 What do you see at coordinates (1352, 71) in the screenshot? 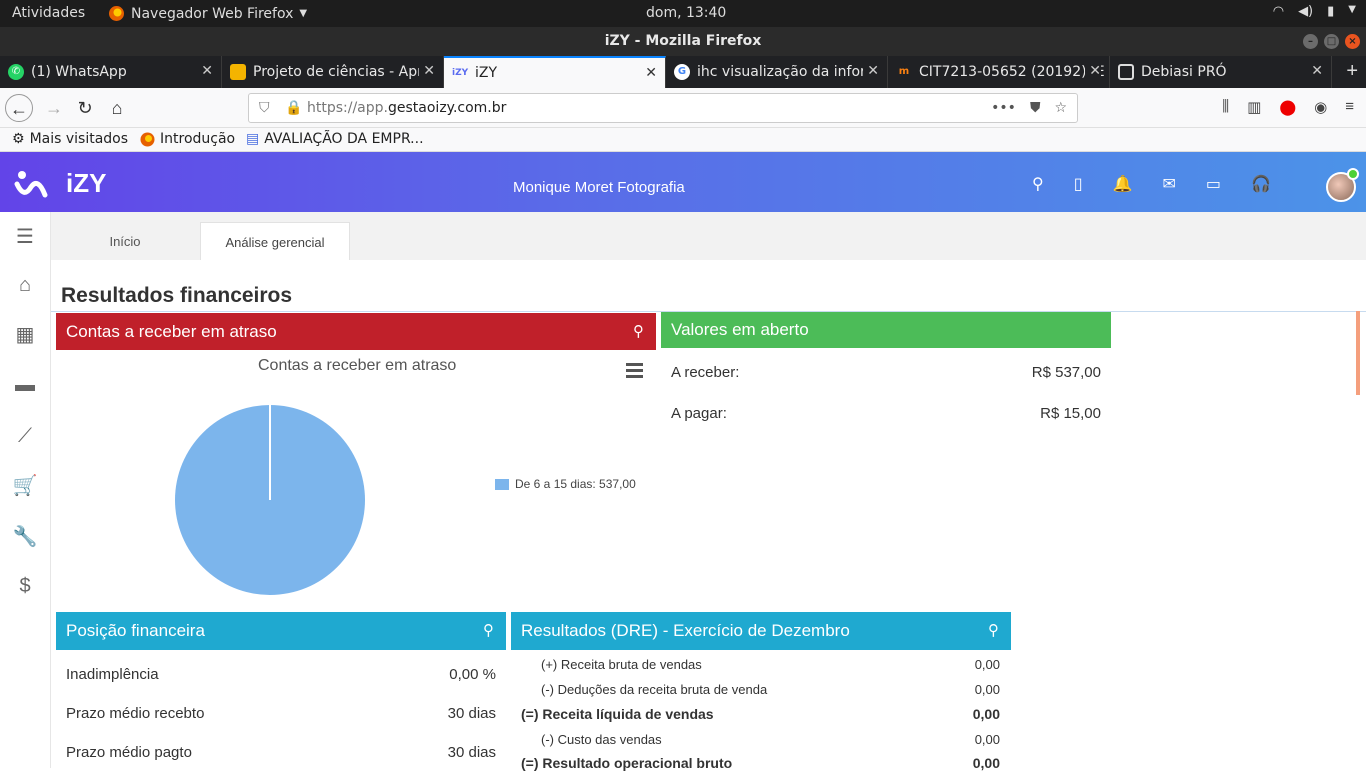
I see `new-tab-button: +` at bounding box center [1352, 71].